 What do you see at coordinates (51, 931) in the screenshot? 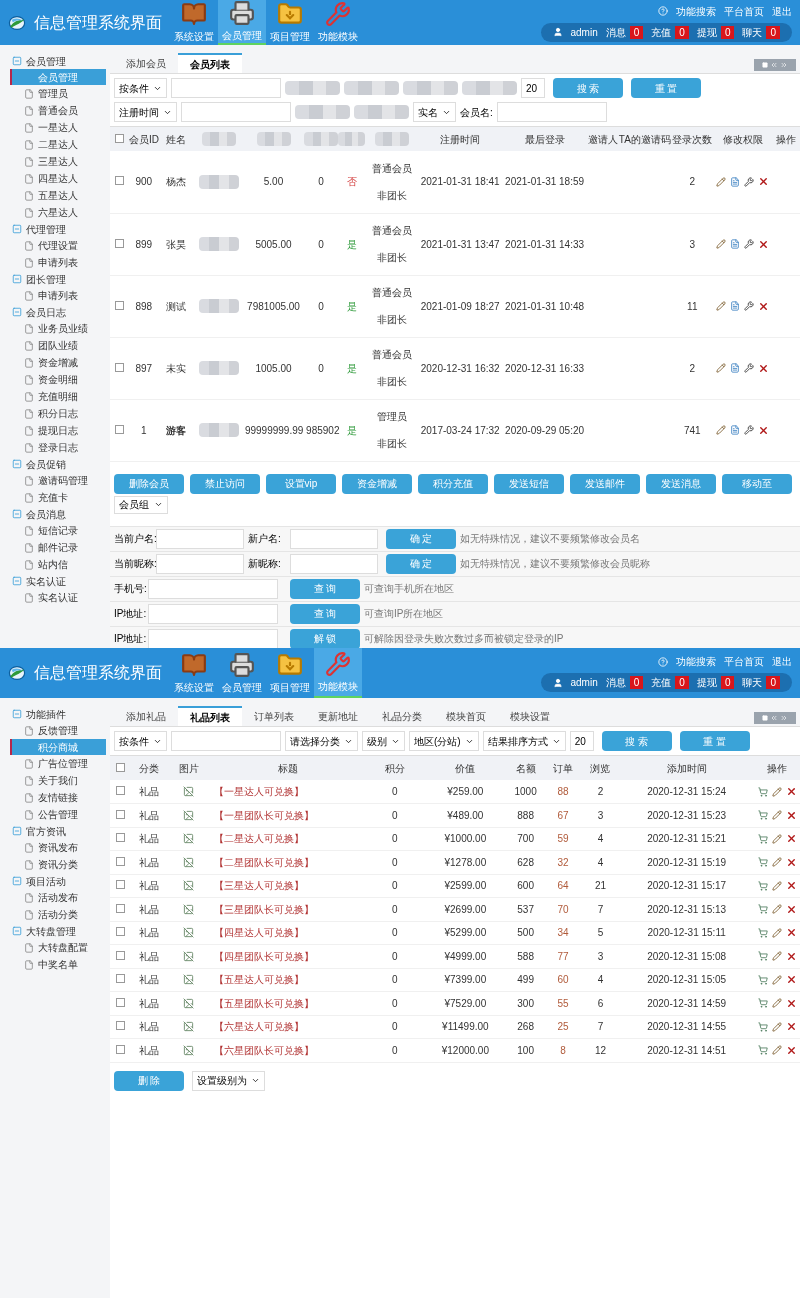
I see `sidebar-group: 大转盘管理` at bounding box center [51, 931].